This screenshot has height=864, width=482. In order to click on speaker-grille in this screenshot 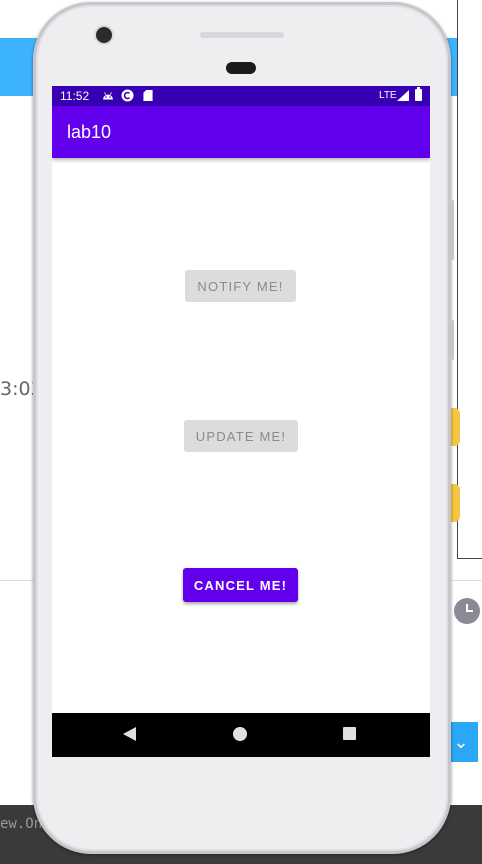, I will do `click(242, 35)`.